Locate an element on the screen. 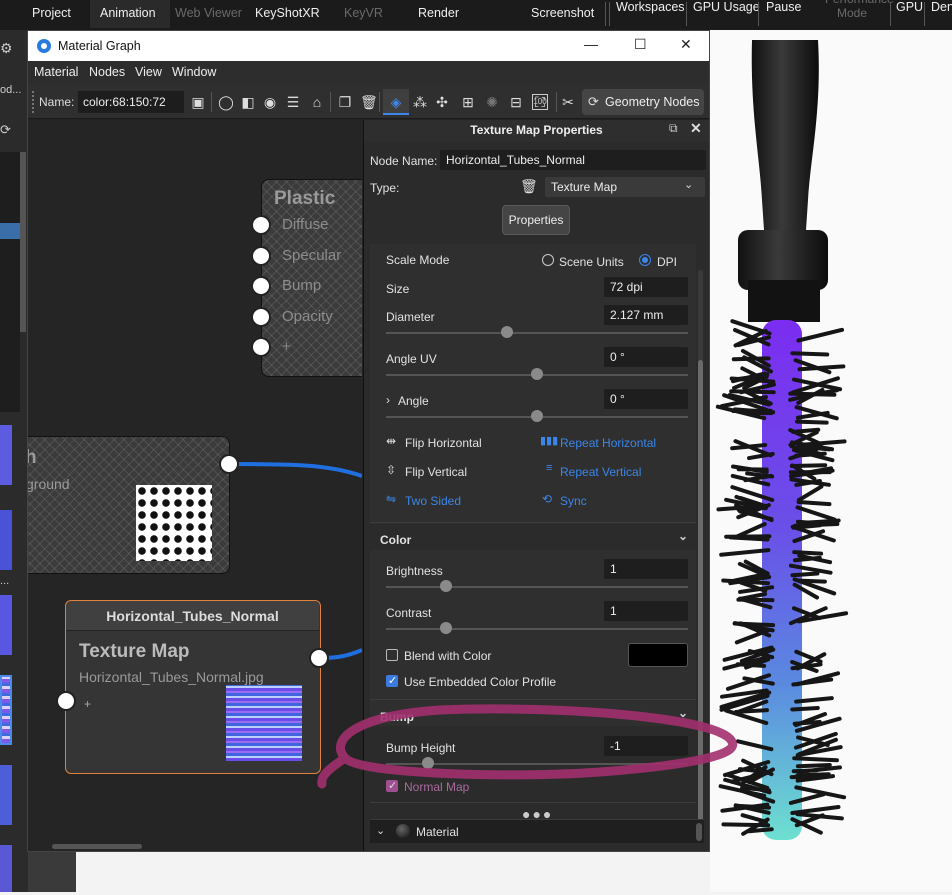 The width and height of the screenshot is (952, 895). repeat-horizontal-icon: ▮▮▮ is located at coordinates (549, 440).